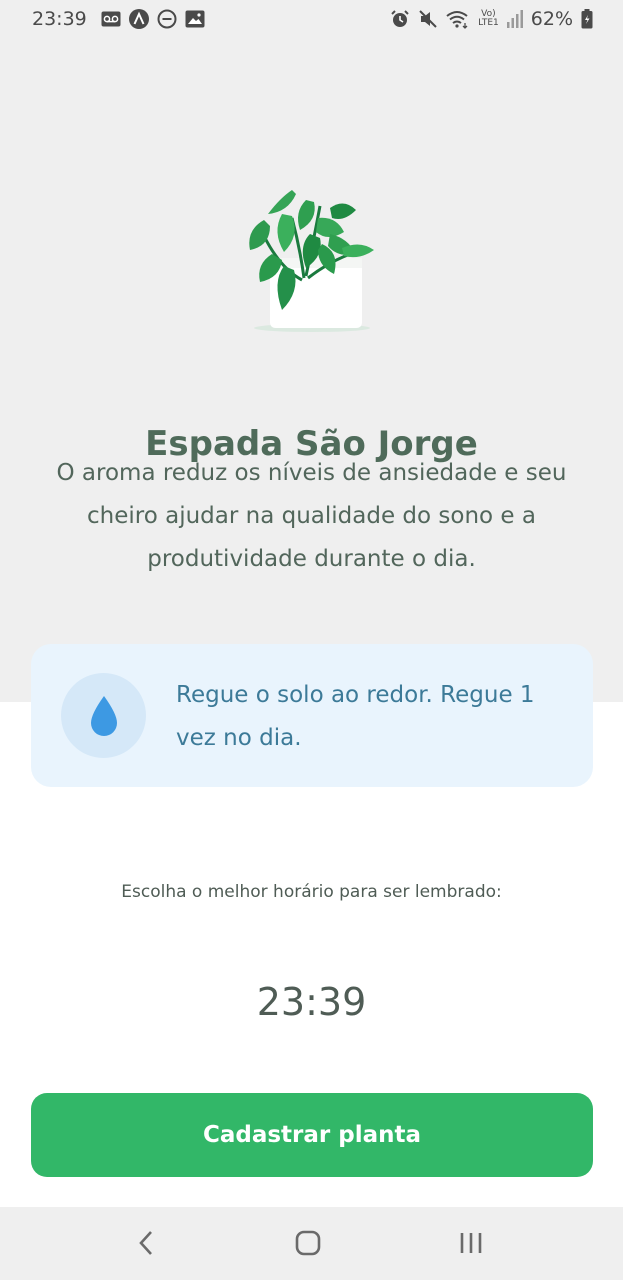 This screenshot has height=1280, width=623. Describe the element at coordinates (311, 19) in the screenshot. I see `status-bar: 23:39 Vo) LTE1 62%` at that location.